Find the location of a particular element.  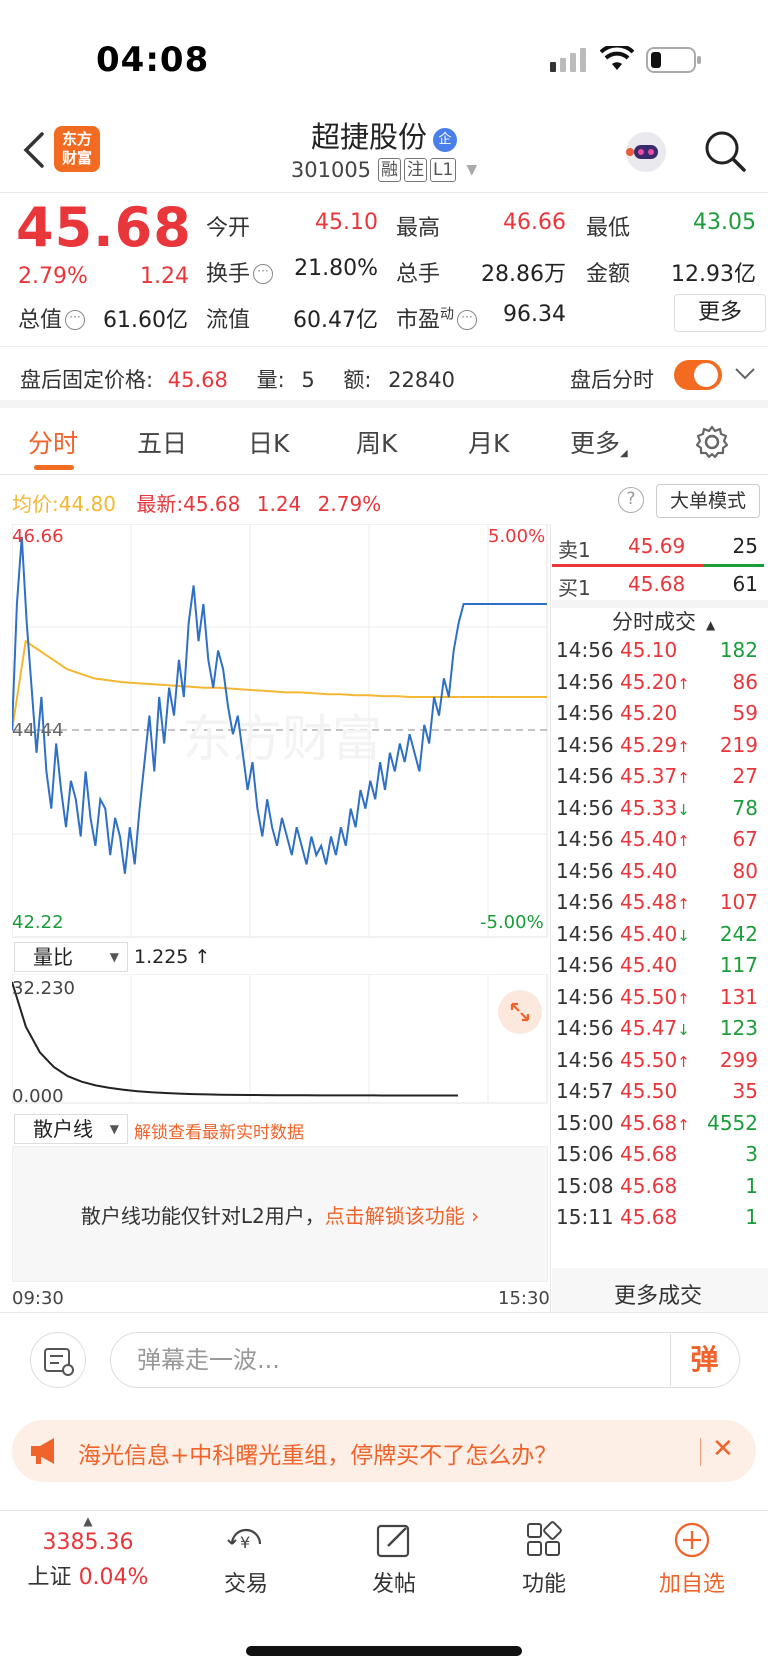

trade-row: 14:56 45.40↑ 67 is located at coordinates (657, 842).